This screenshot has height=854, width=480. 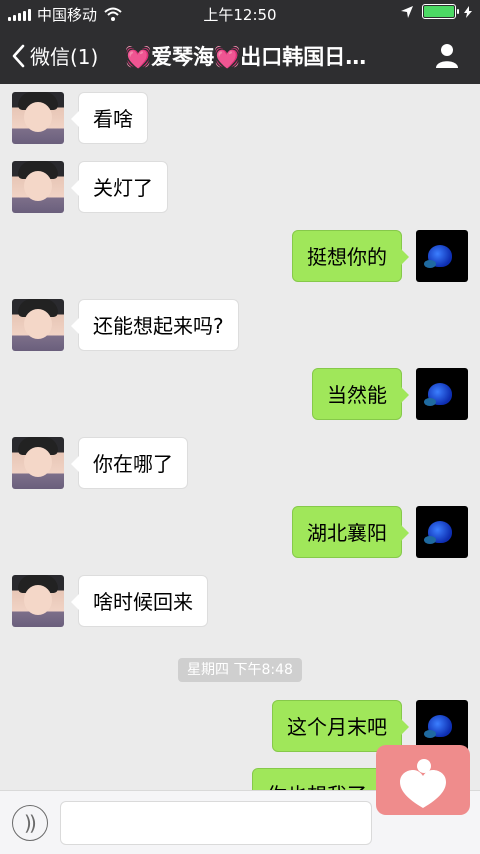 What do you see at coordinates (119, 187) in the screenshot?
I see `message-bubble: 关灯了` at bounding box center [119, 187].